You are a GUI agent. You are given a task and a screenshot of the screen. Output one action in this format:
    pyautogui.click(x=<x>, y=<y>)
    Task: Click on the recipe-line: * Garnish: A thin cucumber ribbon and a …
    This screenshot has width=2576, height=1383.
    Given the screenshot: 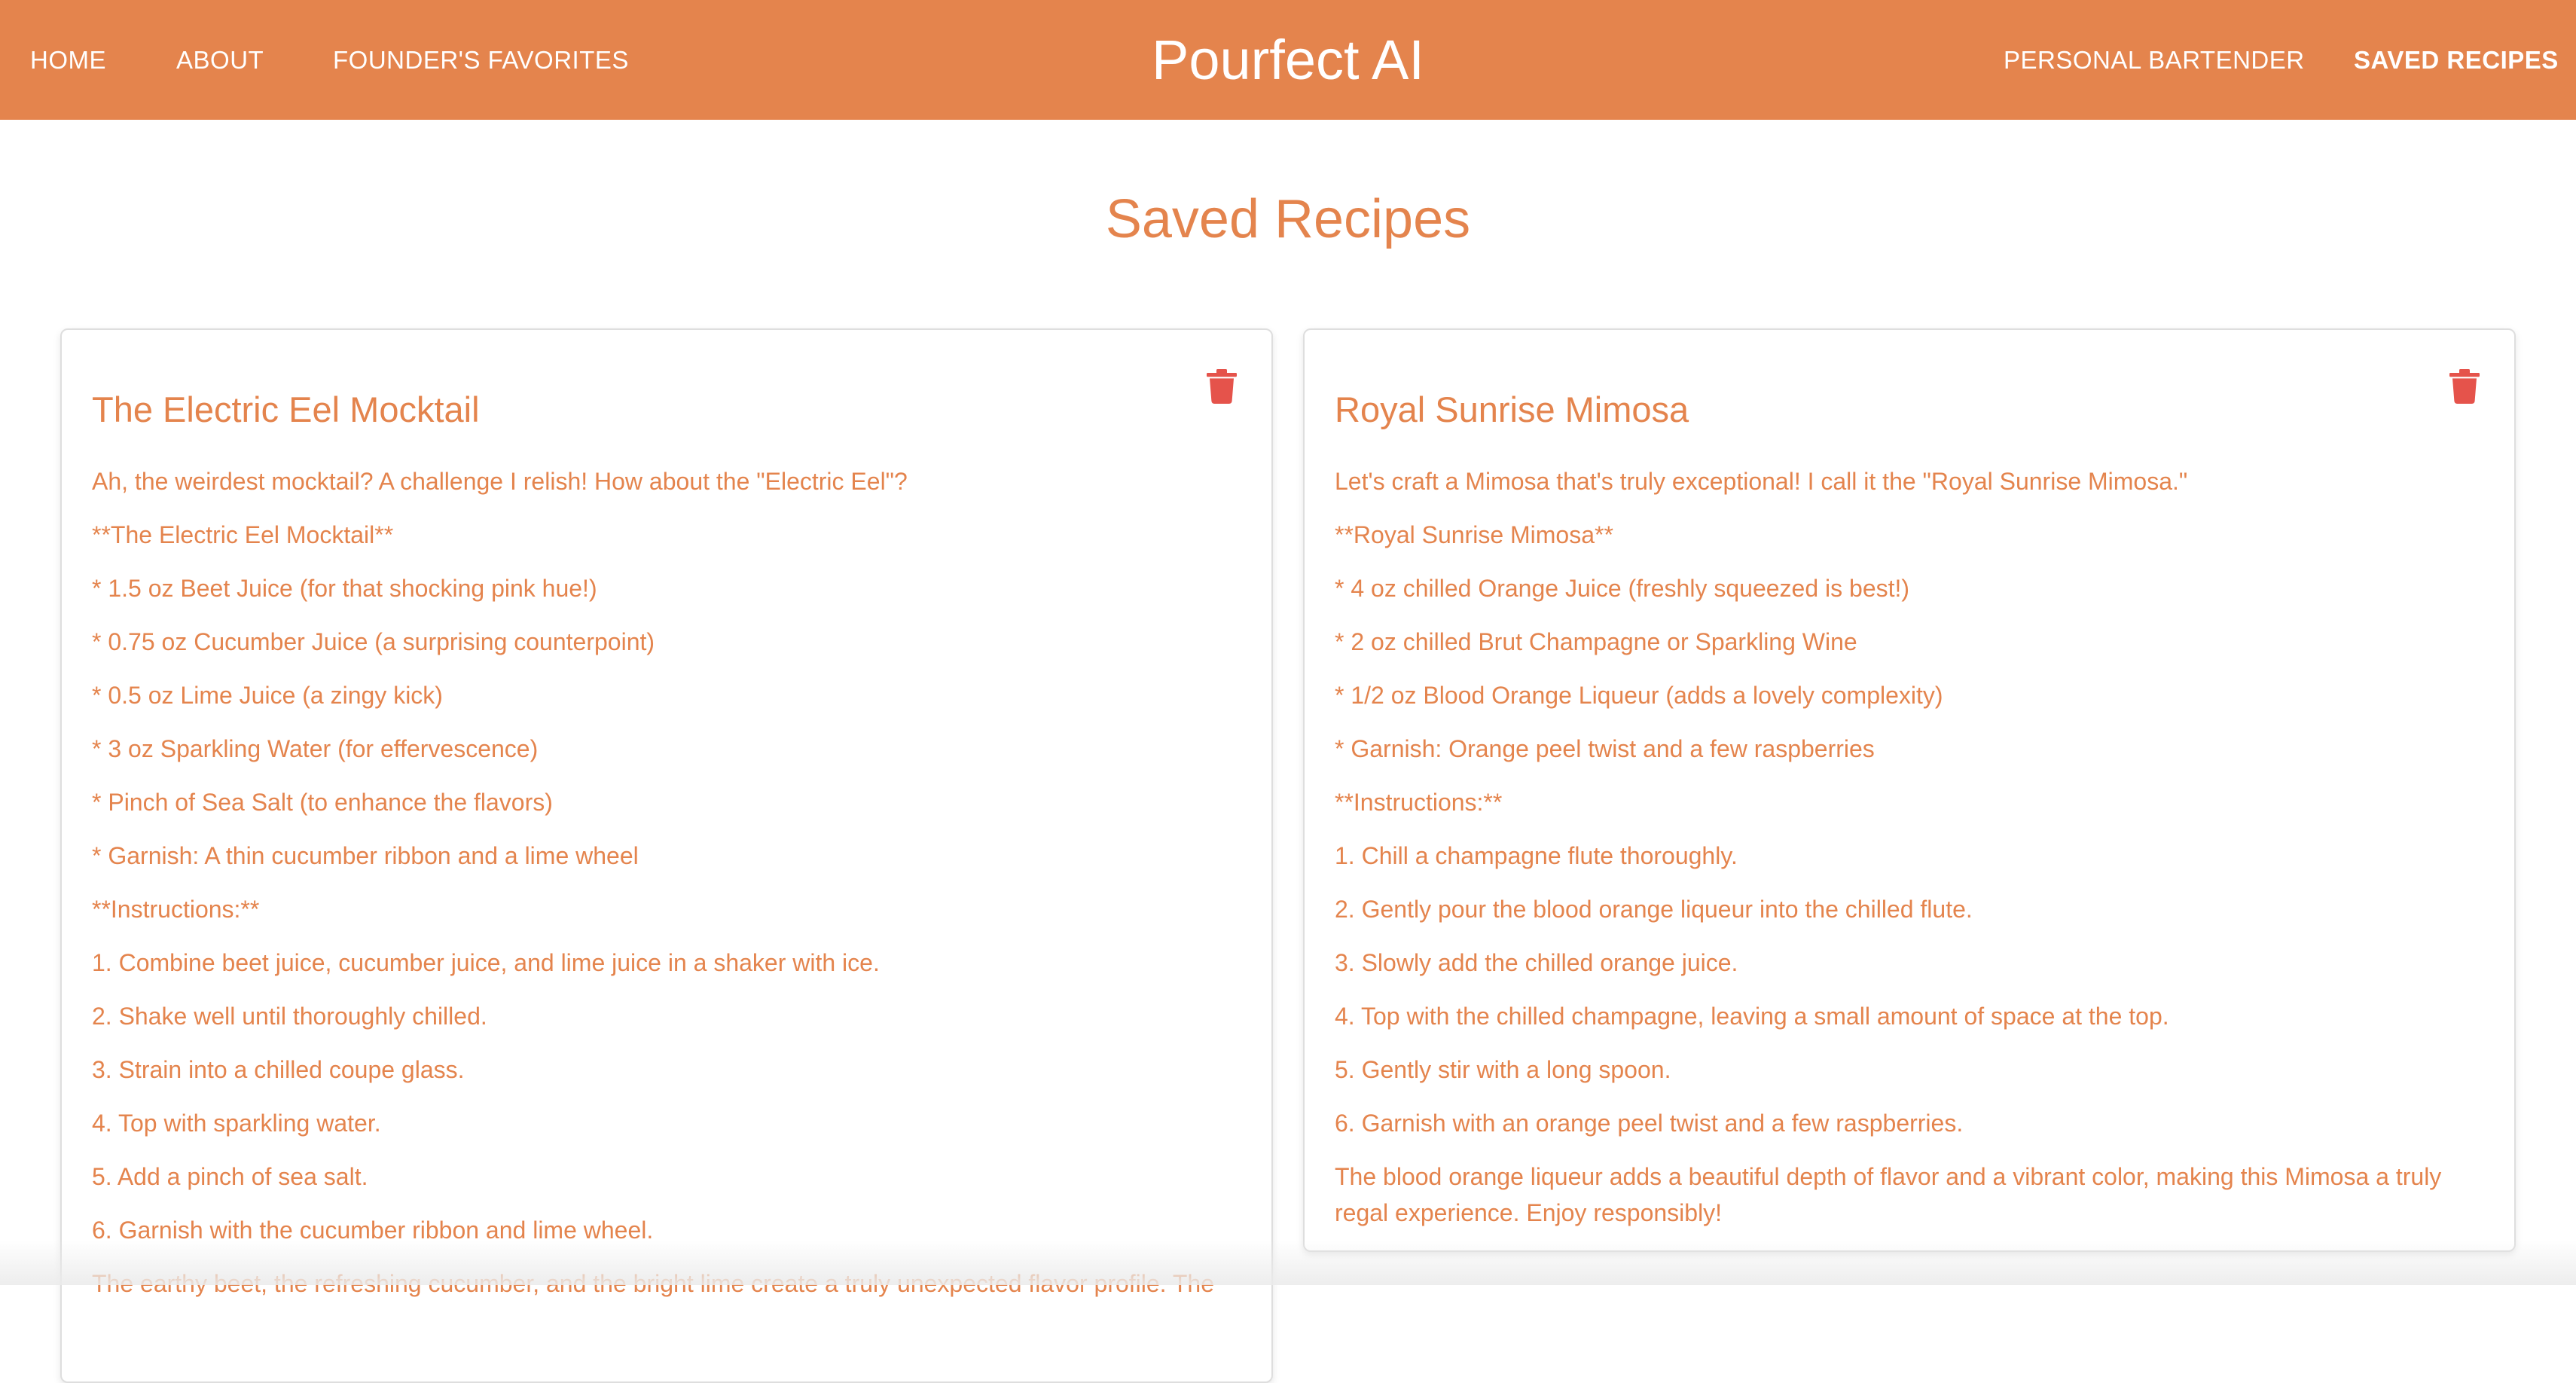 What is the action you would take?
    pyautogui.click(x=667, y=856)
    